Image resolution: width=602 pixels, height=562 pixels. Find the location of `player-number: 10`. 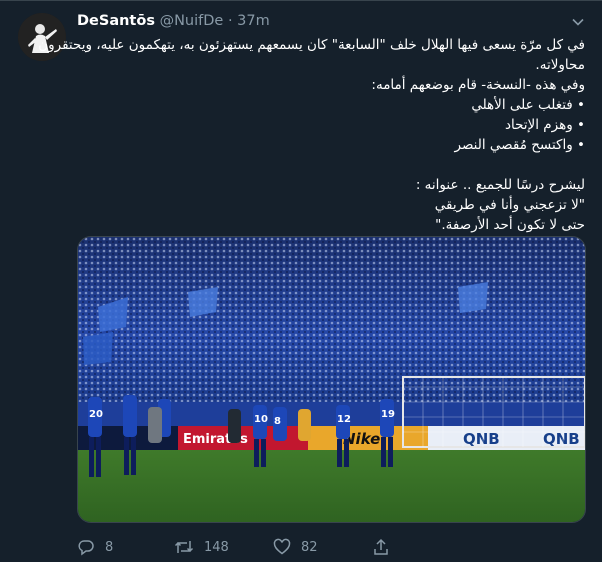

player-number: 10 is located at coordinates (261, 419).